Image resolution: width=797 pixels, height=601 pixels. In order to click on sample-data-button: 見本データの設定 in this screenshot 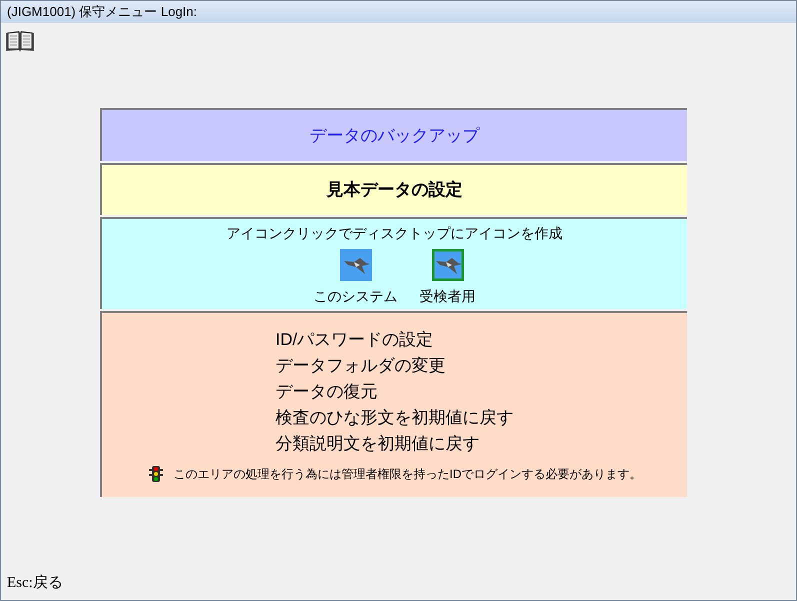, I will do `click(393, 189)`.